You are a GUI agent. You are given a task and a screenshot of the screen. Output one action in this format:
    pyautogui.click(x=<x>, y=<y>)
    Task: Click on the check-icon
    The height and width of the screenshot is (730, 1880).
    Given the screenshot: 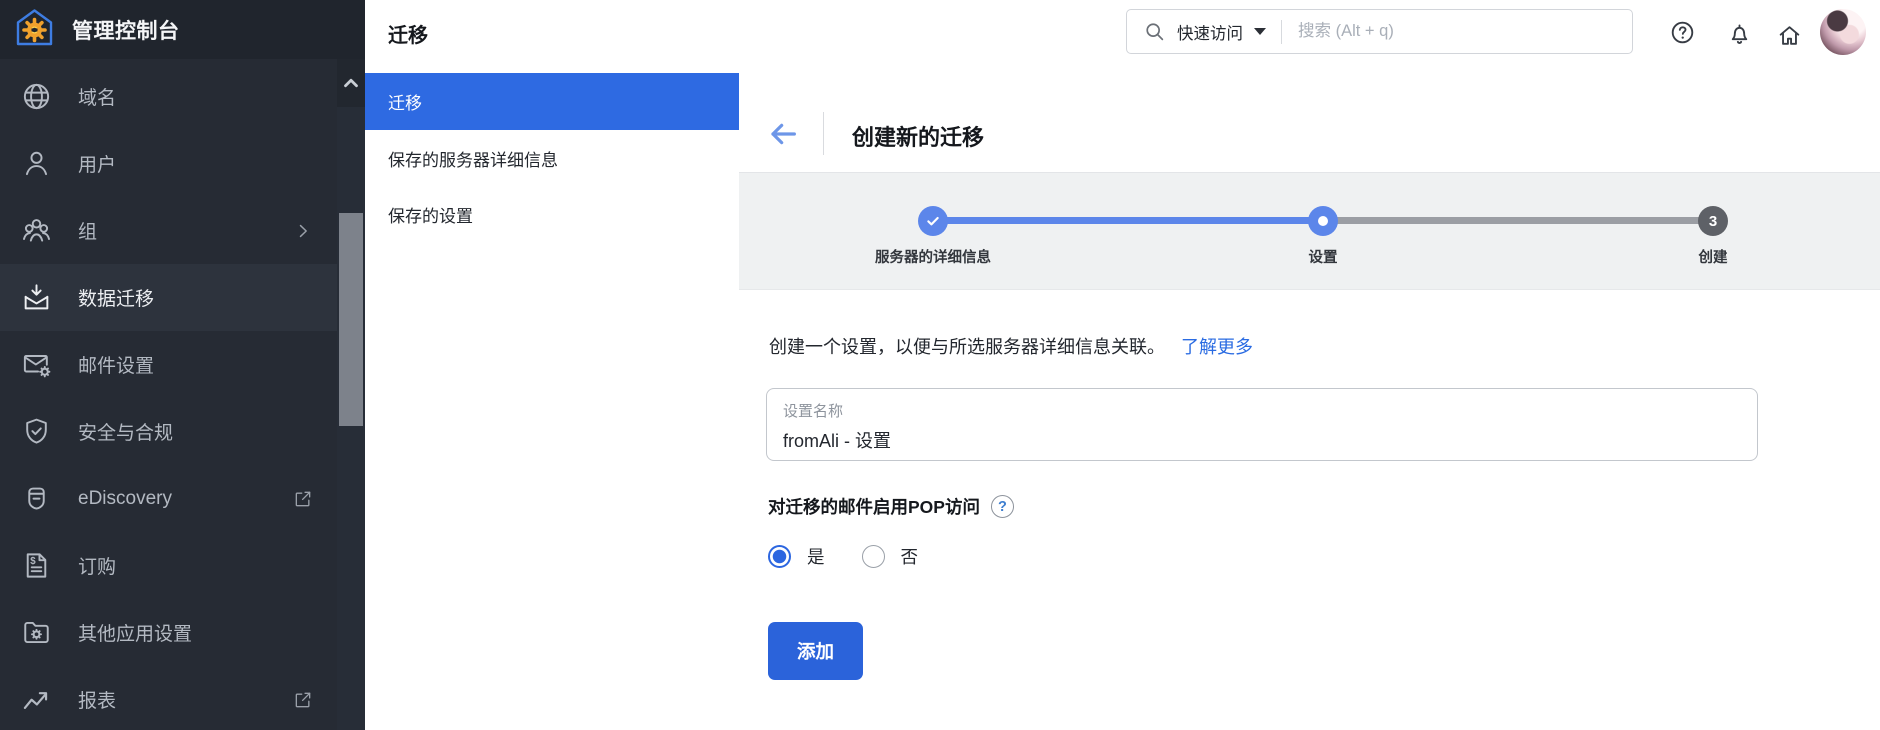 What is the action you would take?
    pyautogui.click(x=933, y=221)
    